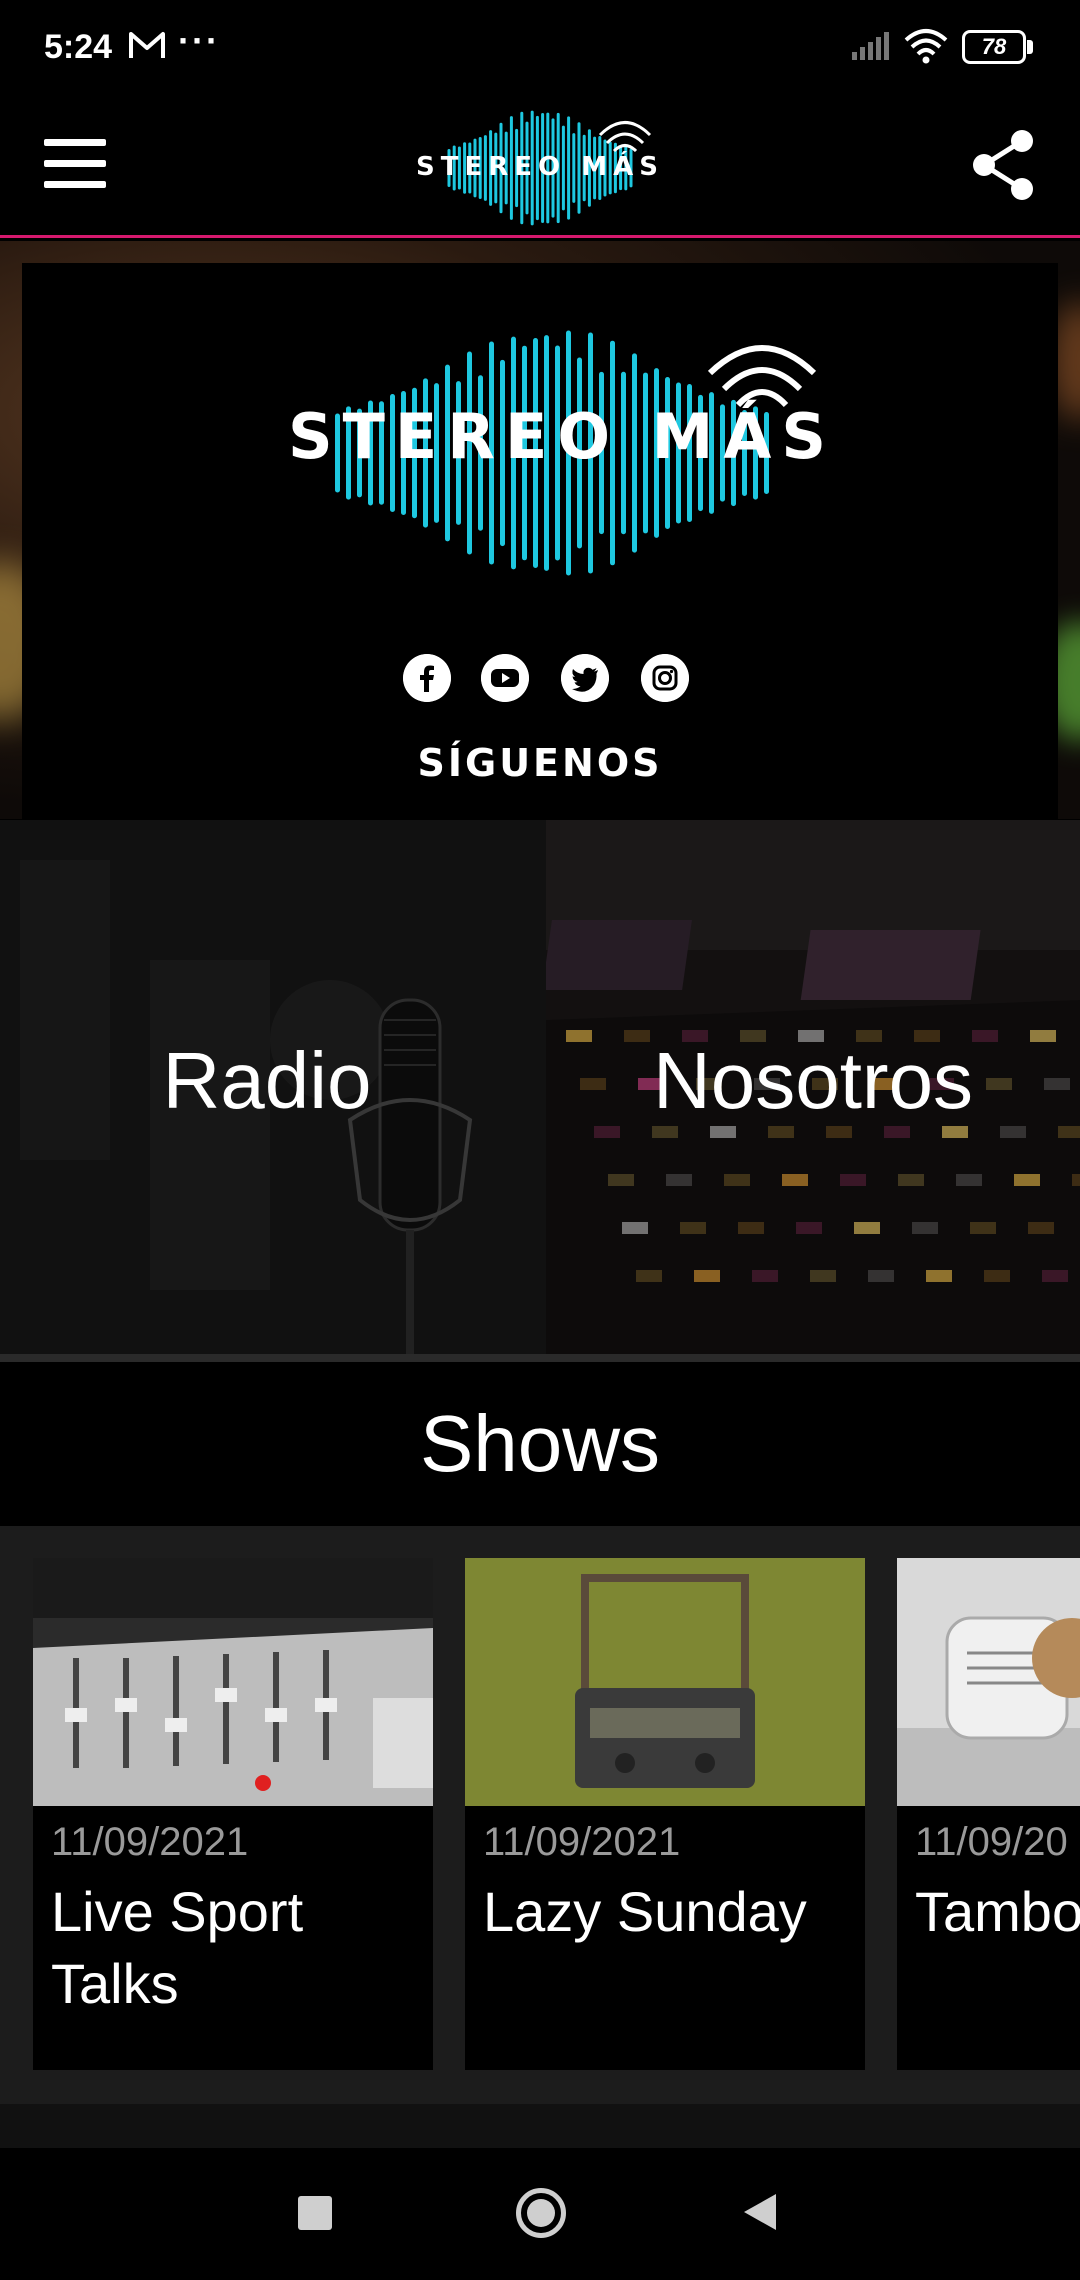  I want to click on tile-nosotros-label: Nosotros, so click(813, 1080).